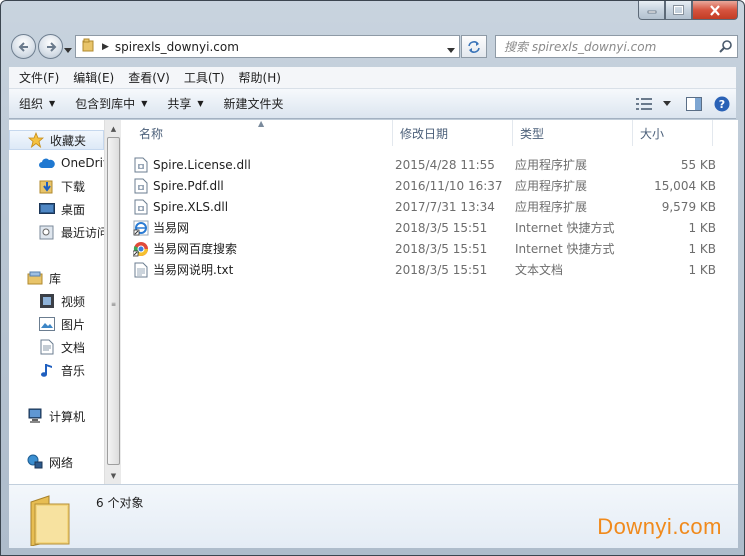 The height and width of the screenshot is (556, 745). Describe the element at coordinates (445, 164) in the screenshot. I see `file-date: 2015/4/28 11:55` at that location.